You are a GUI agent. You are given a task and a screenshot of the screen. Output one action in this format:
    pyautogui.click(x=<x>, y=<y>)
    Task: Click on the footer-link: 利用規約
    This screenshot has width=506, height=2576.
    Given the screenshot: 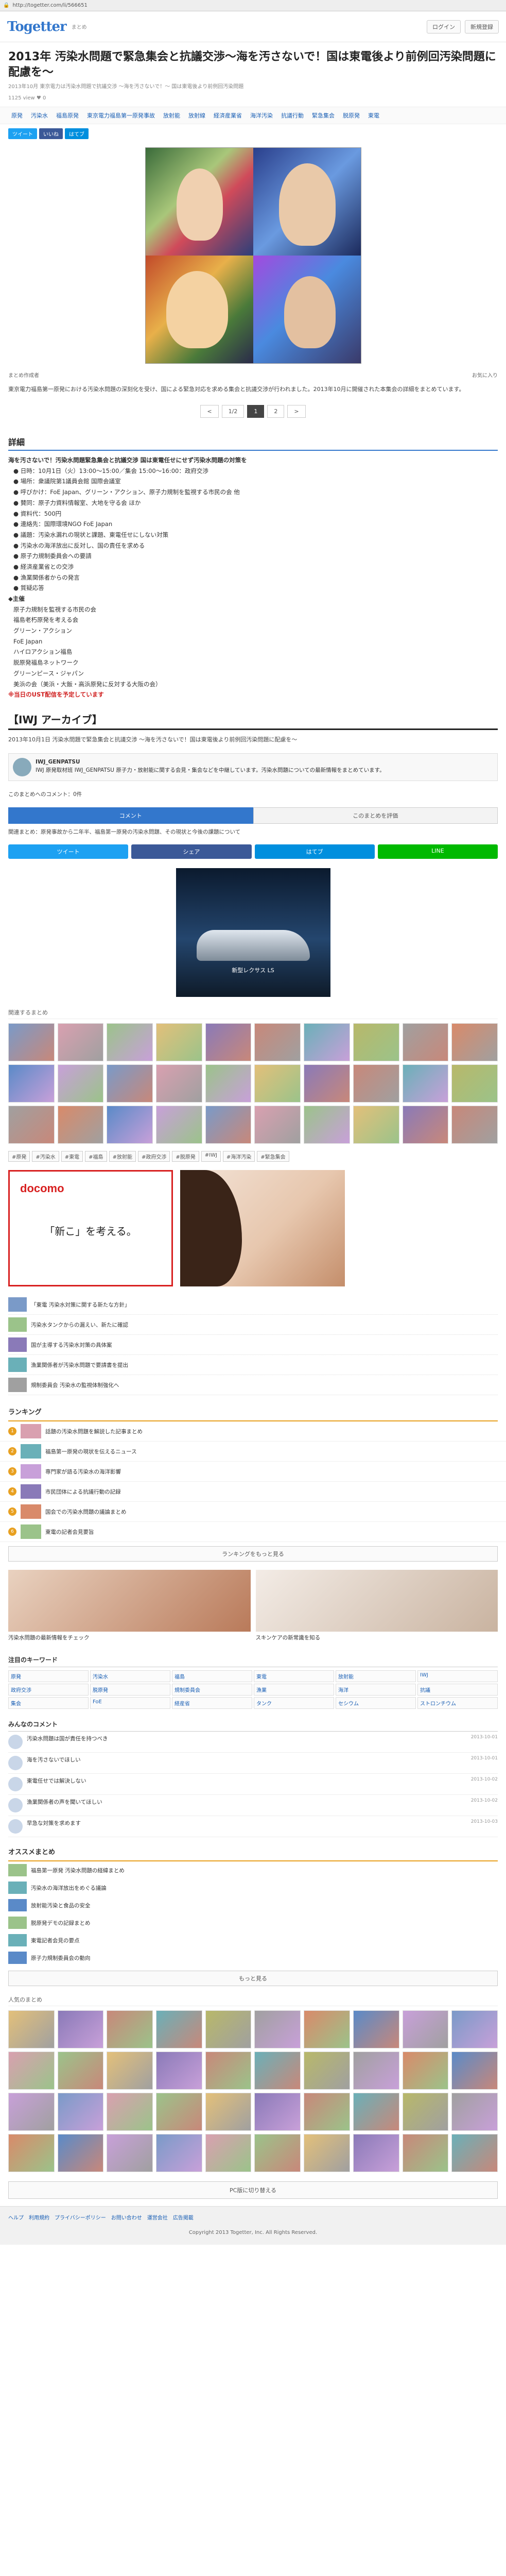 What is the action you would take?
    pyautogui.click(x=39, y=2218)
    